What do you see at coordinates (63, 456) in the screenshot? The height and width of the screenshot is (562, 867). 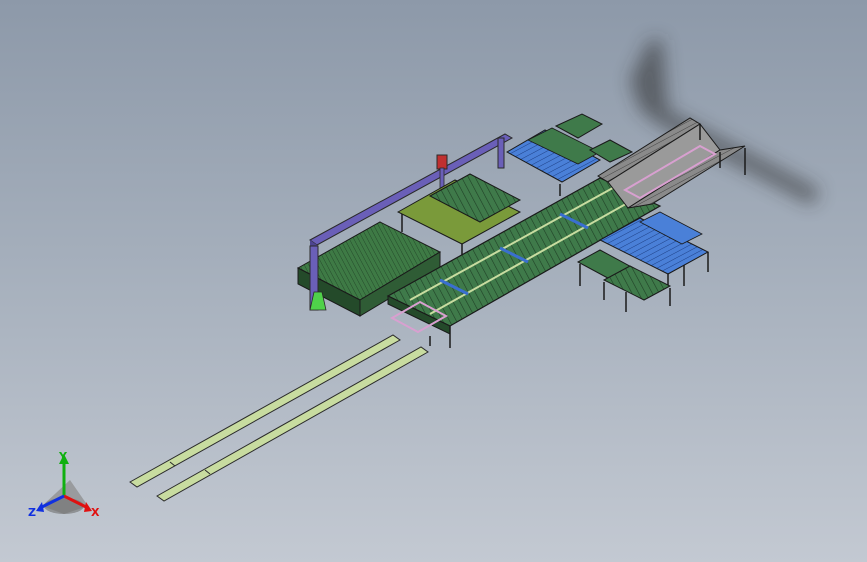 I see `y-axis-label: Y` at bounding box center [63, 456].